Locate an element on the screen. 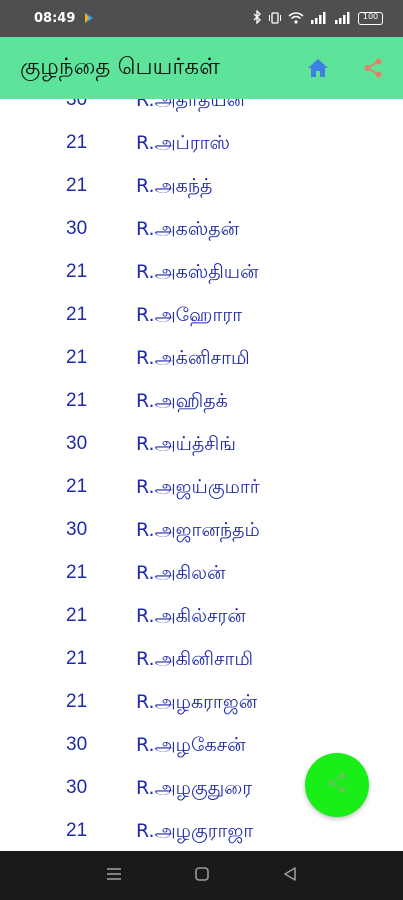  home-icon is located at coordinates (318, 68).